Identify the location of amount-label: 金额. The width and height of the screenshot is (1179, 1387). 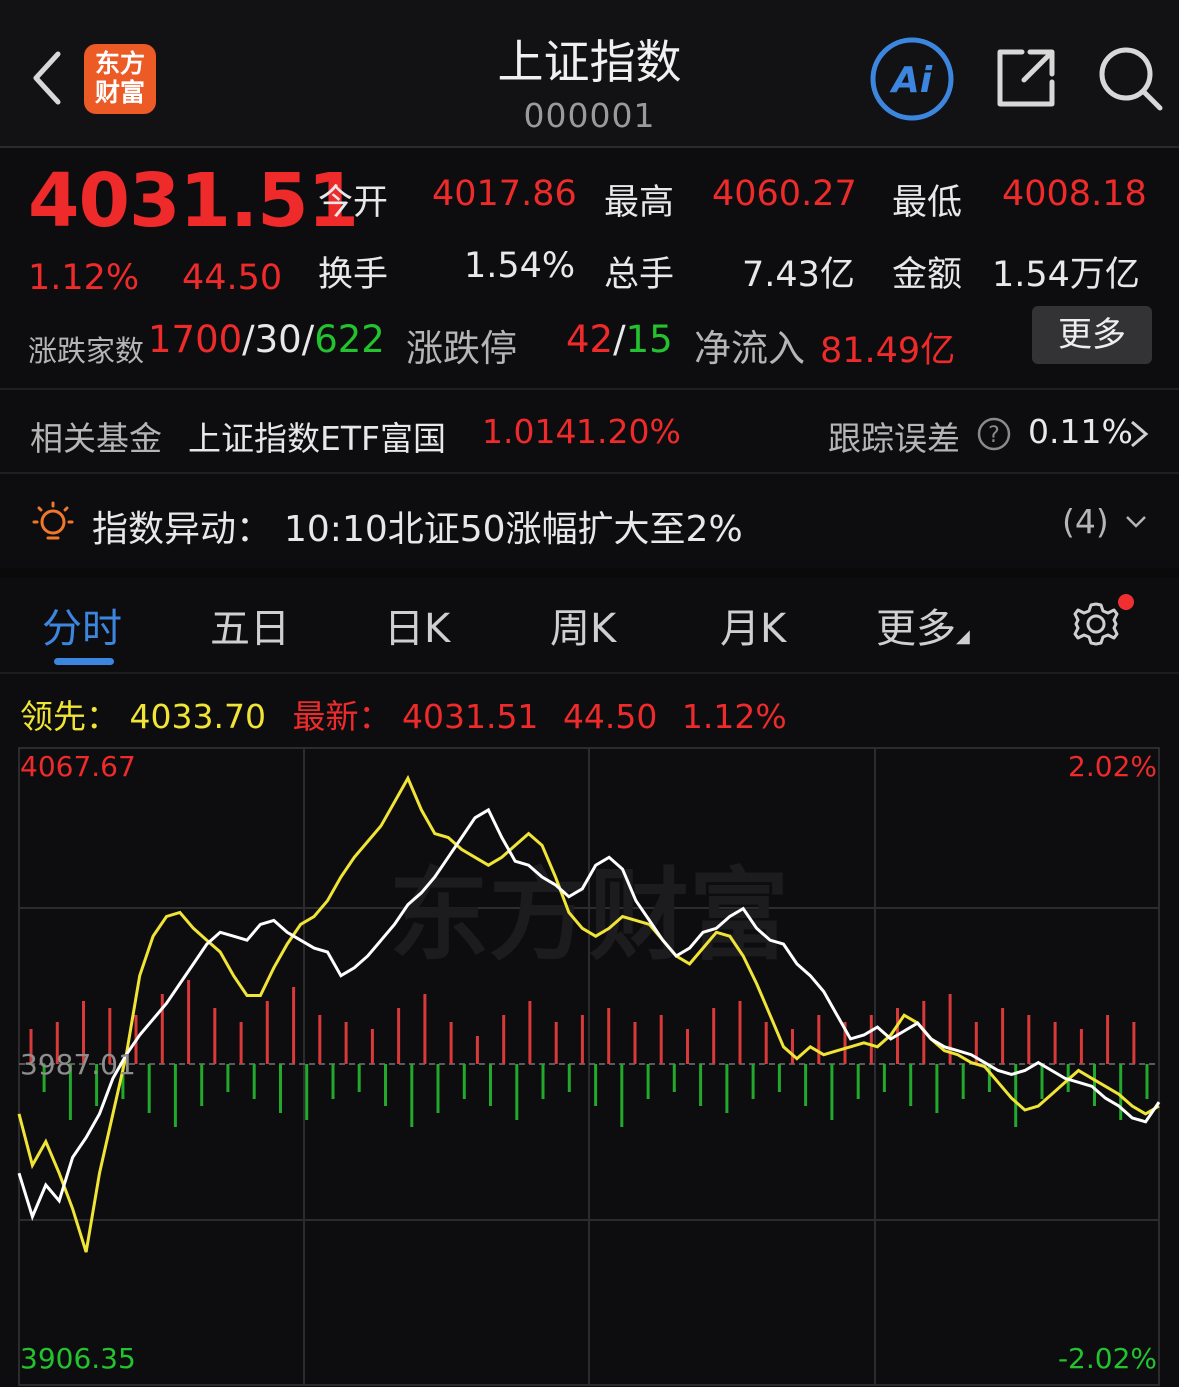
(927, 275).